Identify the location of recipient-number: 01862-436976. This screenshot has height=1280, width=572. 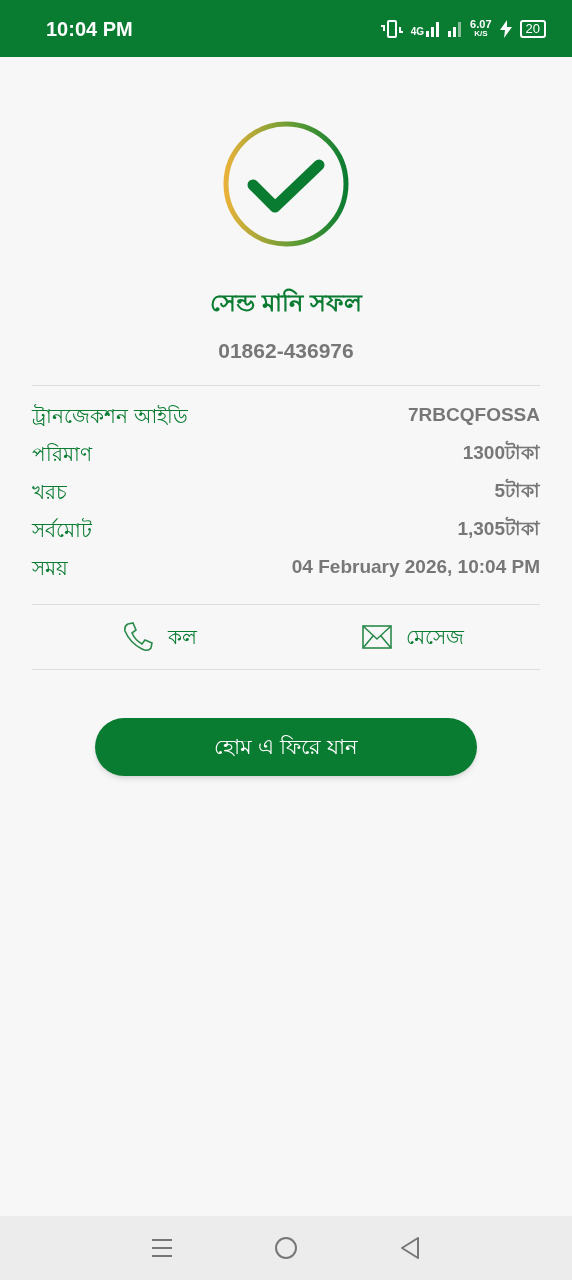
(286, 351).